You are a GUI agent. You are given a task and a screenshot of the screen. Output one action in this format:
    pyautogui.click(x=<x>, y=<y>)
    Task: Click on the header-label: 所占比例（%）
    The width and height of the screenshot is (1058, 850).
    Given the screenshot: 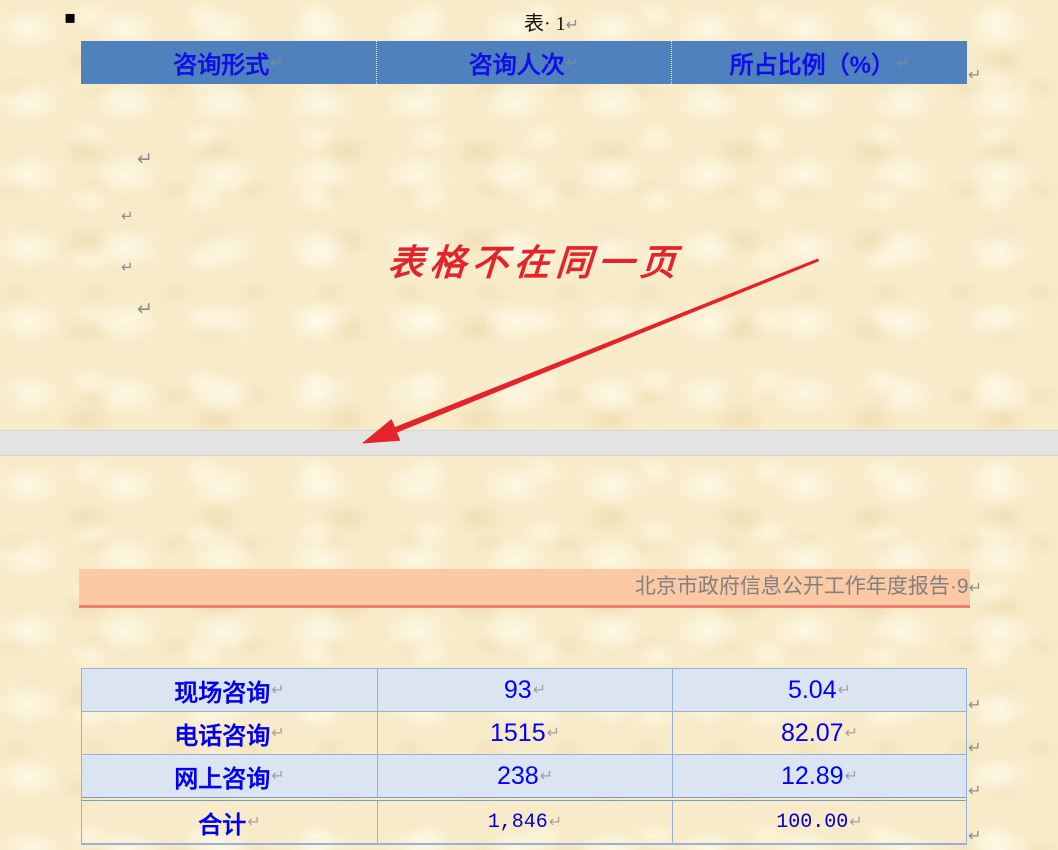 What is the action you would take?
    pyautogui.click(x=812, y=65)
    